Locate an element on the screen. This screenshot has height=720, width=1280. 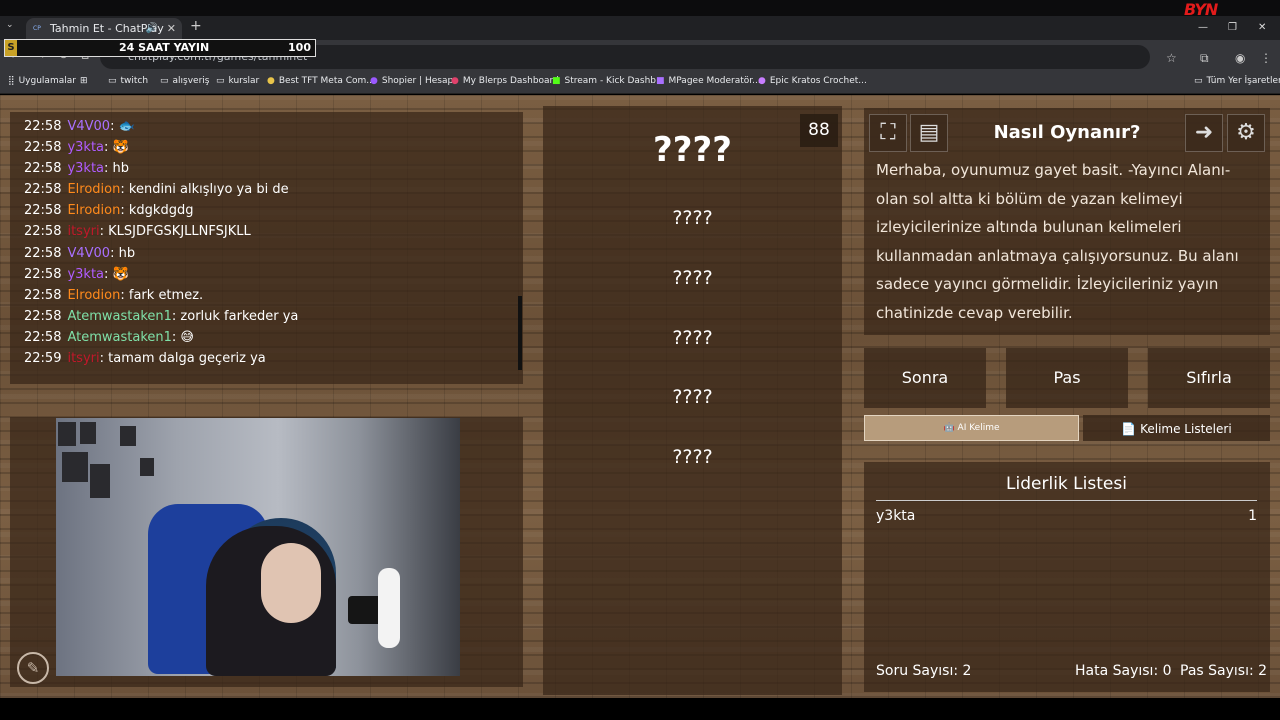
minimize-icon: — is located at coordinates (1203, 27).